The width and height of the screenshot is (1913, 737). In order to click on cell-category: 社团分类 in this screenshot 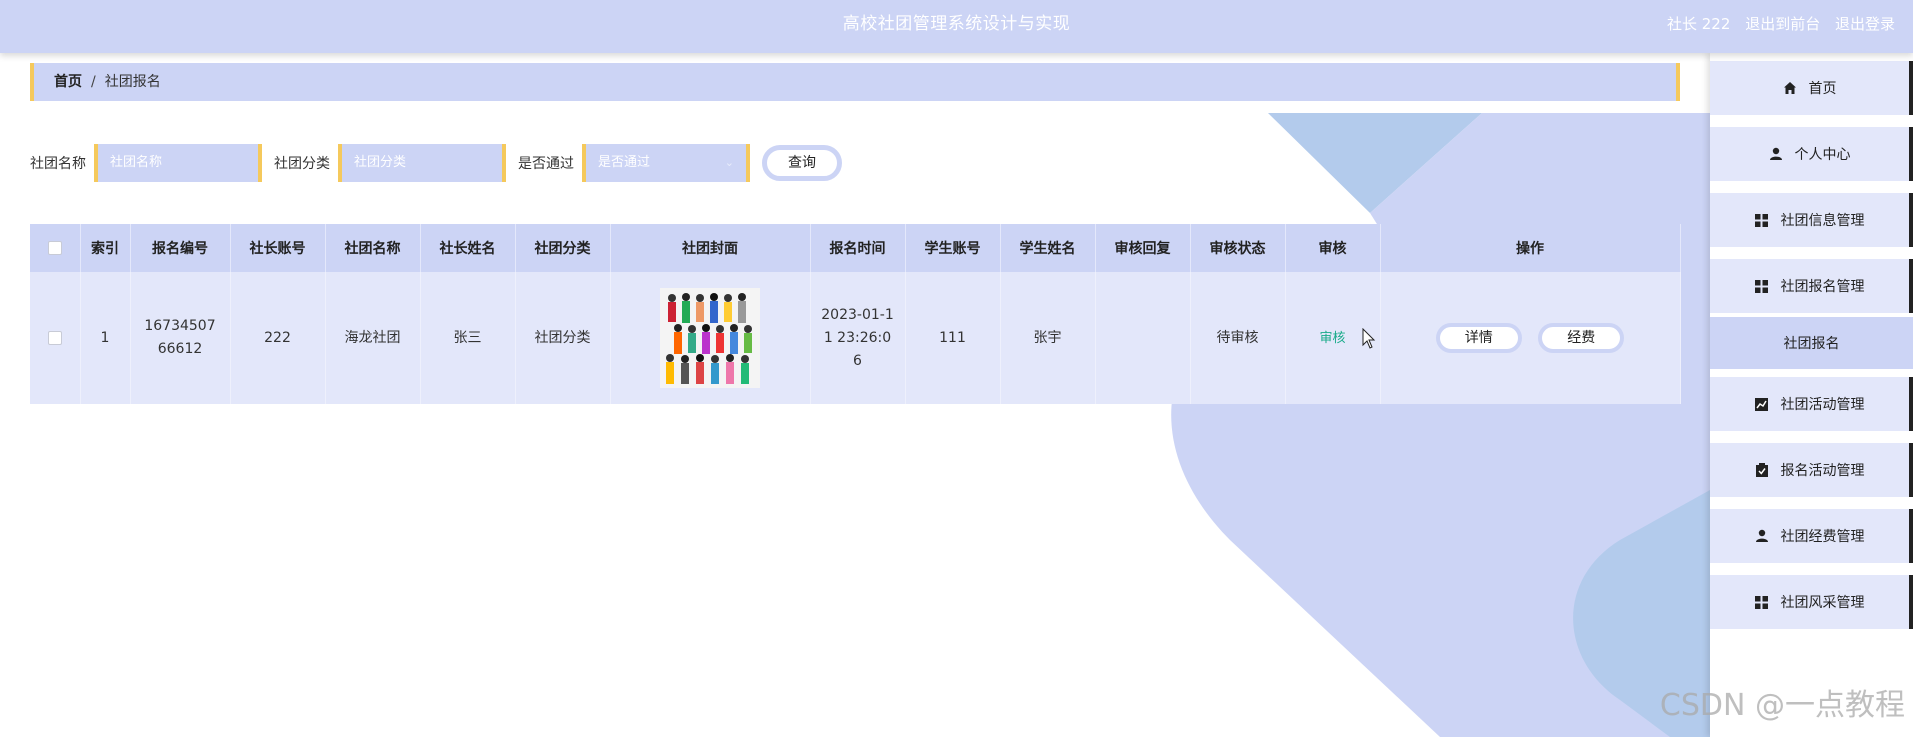, I will do `click(563, 338)`.